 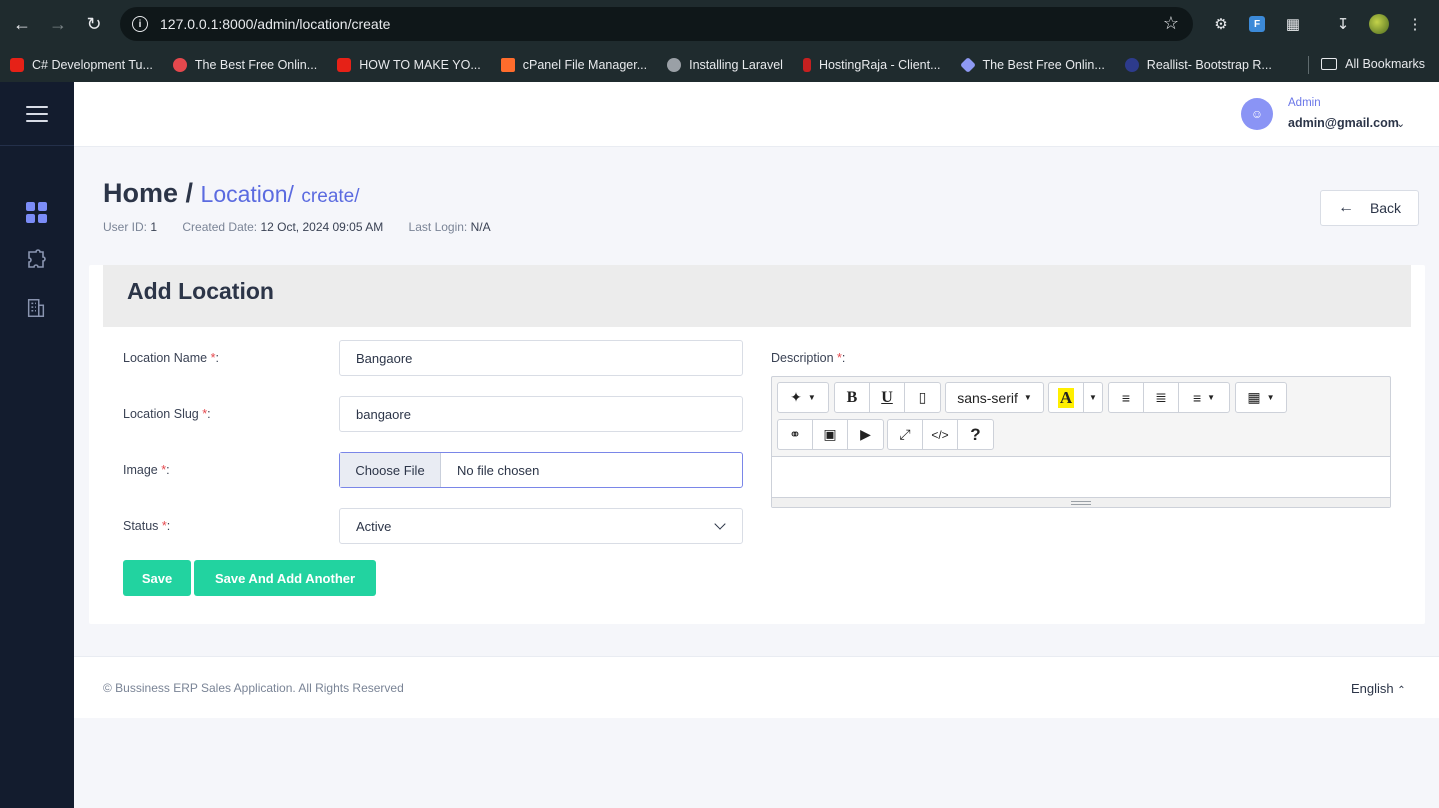 I want to click on page-title: Home / Location/ create/, so click(x=231, y=193).